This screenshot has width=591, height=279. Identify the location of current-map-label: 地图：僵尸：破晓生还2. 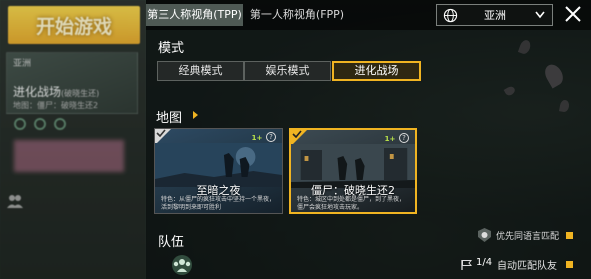
(56, 105).